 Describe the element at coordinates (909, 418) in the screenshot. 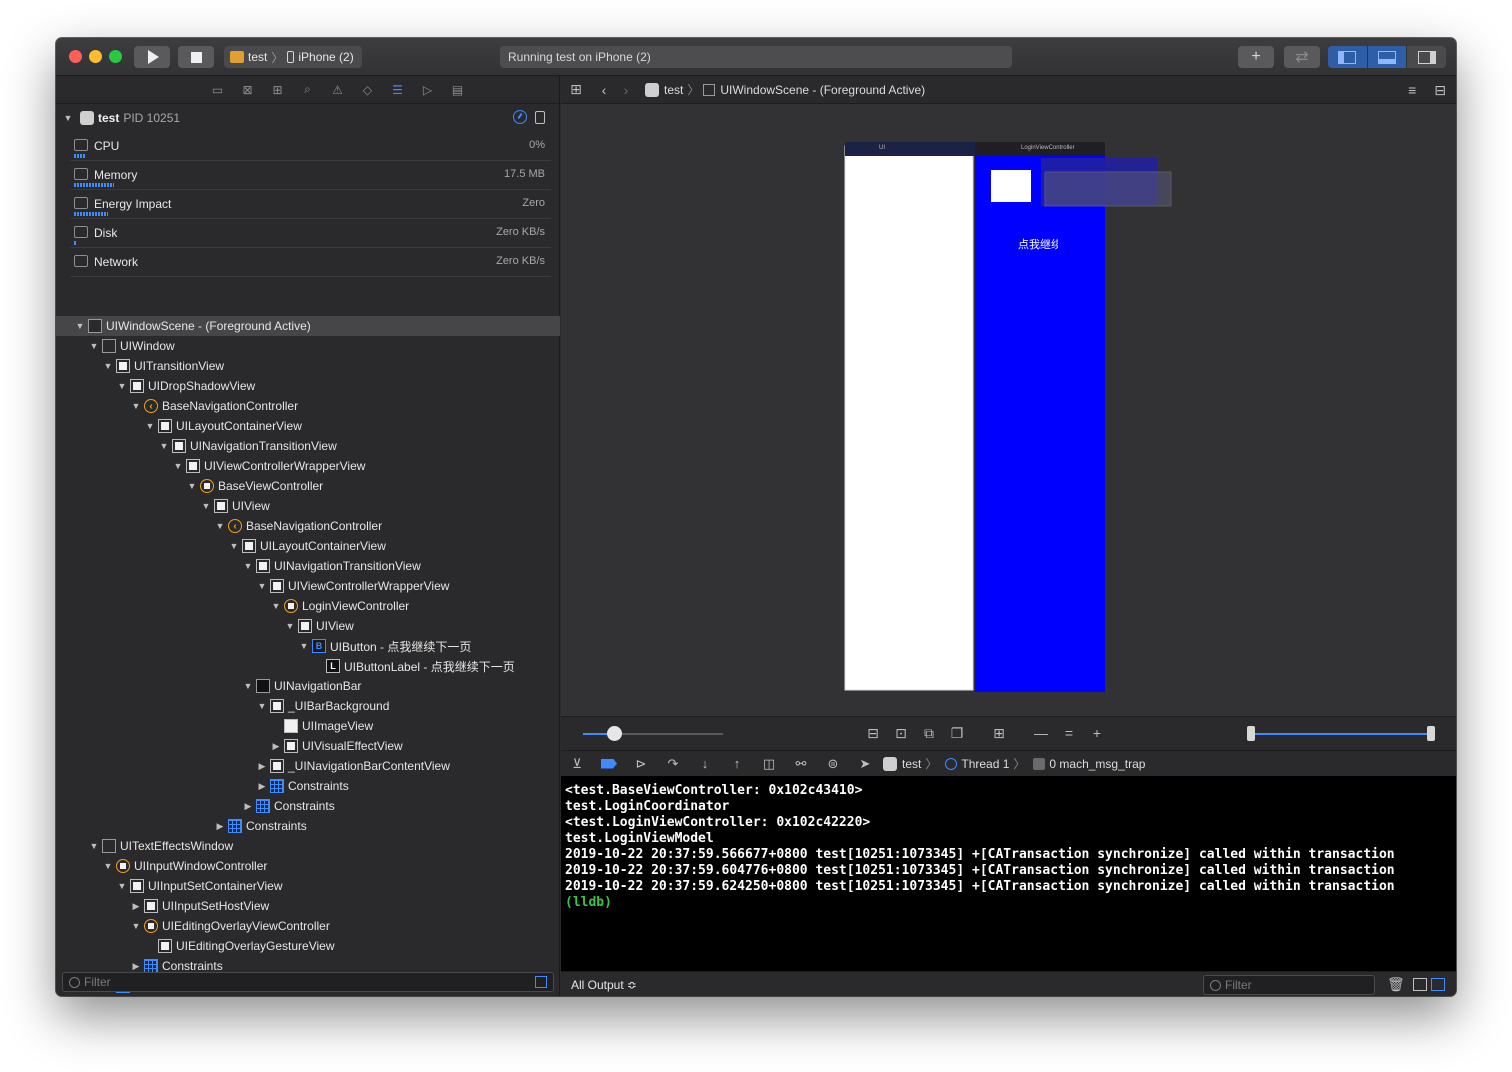

I see `root-window-layer` at that location.